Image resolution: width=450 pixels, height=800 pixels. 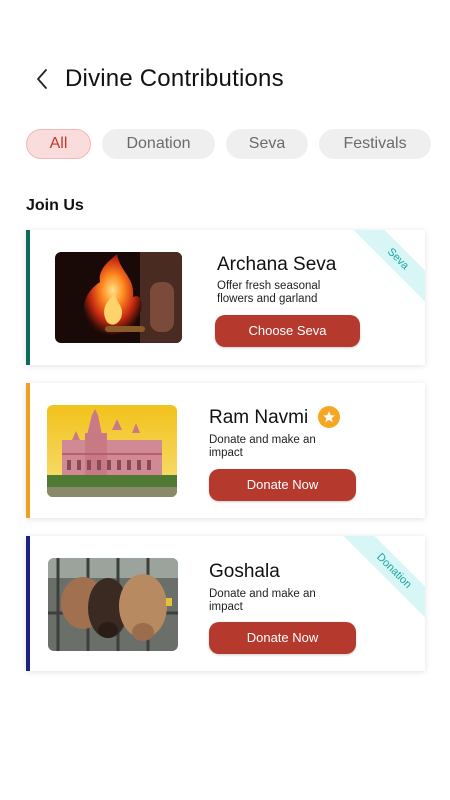 I want to click on tab-all: All, so click(x=58, y=144).